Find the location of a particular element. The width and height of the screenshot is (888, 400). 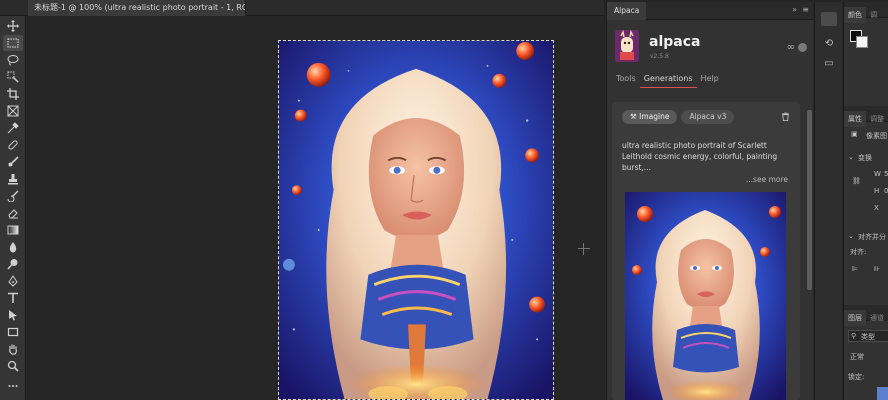

panel-icon-column: ⟲ ▭ is located at coordinates (828, 201).